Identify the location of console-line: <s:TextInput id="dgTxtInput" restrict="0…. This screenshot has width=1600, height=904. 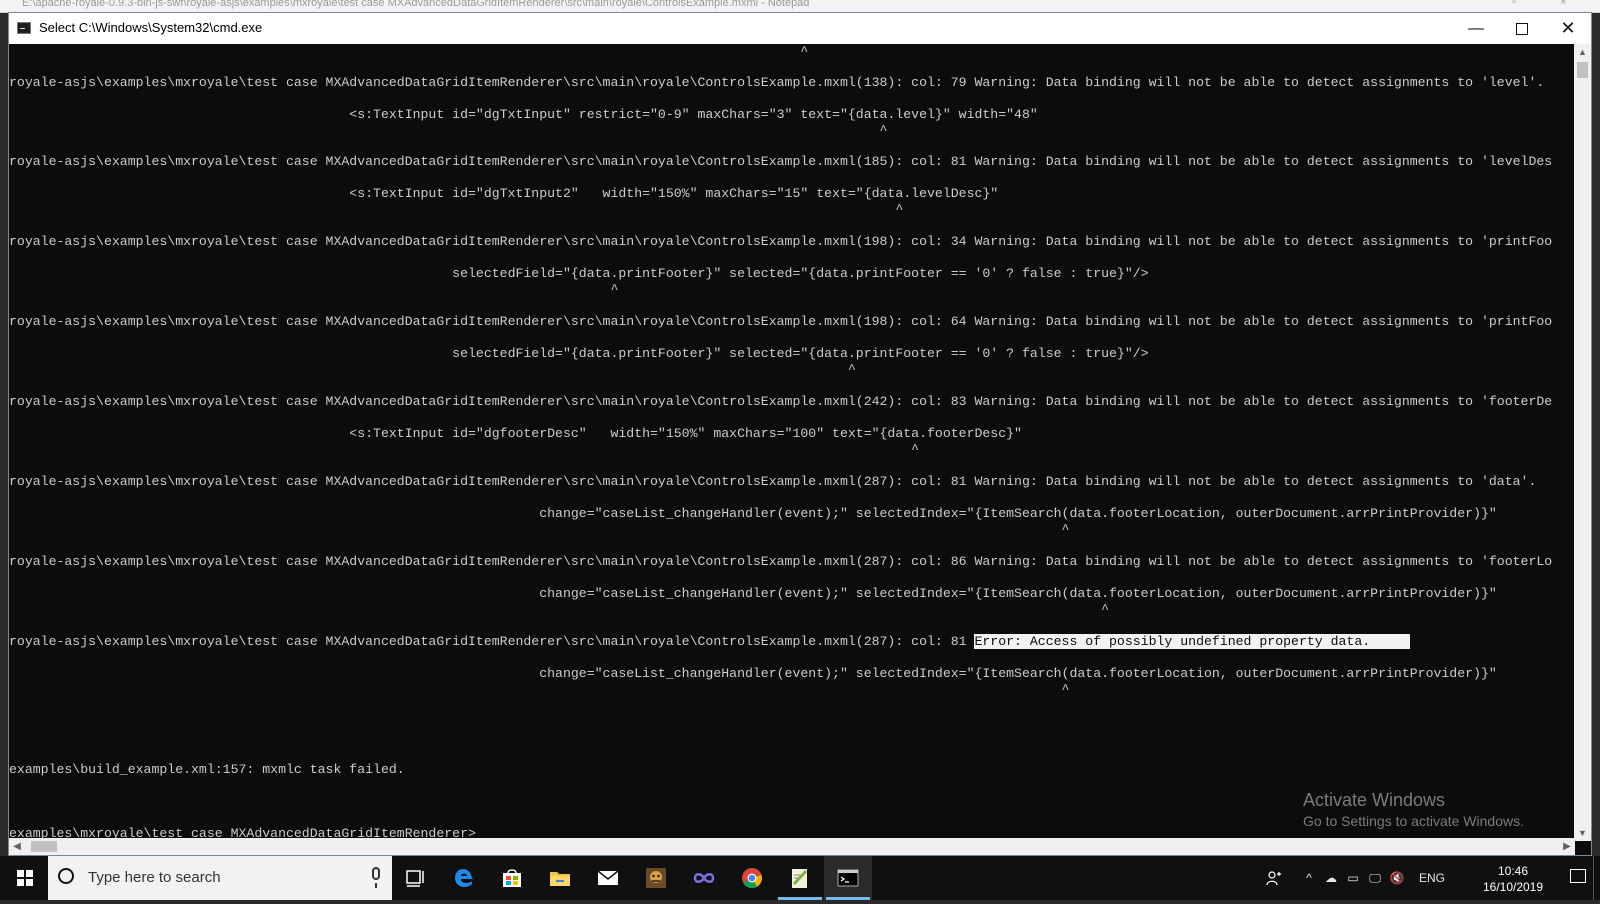
(523, 114).